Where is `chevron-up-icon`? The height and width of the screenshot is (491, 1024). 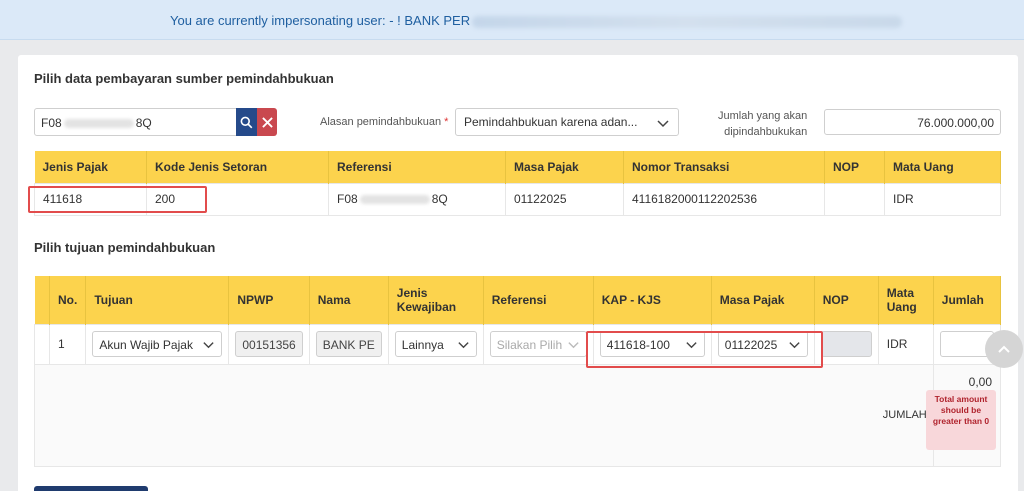 chevron-up-icon is located at coordinates (1004, 349).